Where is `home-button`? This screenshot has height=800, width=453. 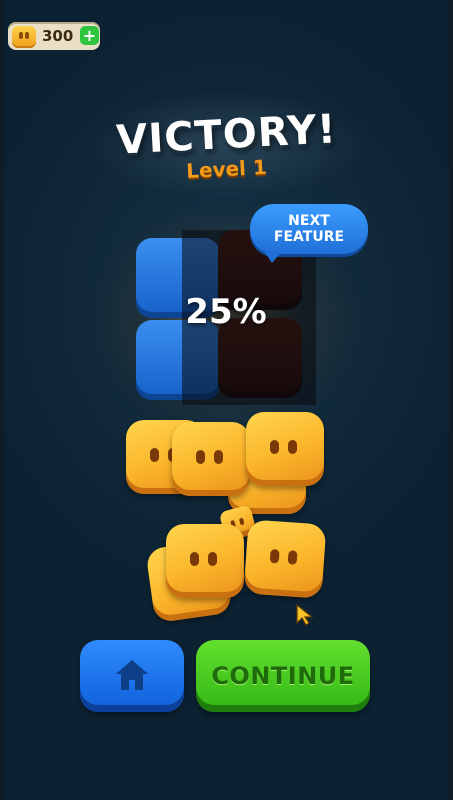 home-button is located at coordinates (132, 676).